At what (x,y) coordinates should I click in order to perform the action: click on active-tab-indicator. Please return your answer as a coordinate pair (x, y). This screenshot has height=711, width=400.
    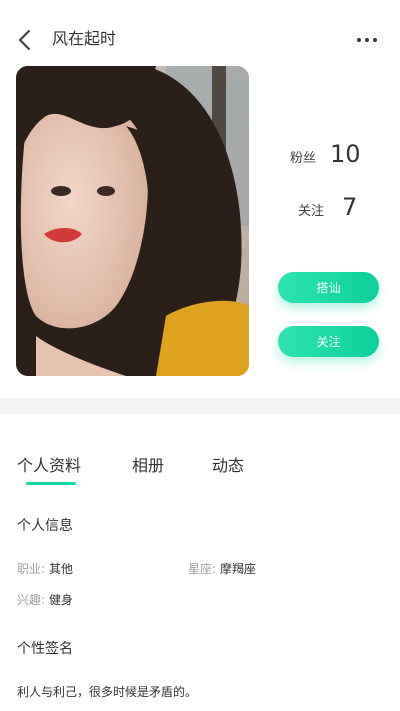
    Looking at the image, I should click on (51, 483).